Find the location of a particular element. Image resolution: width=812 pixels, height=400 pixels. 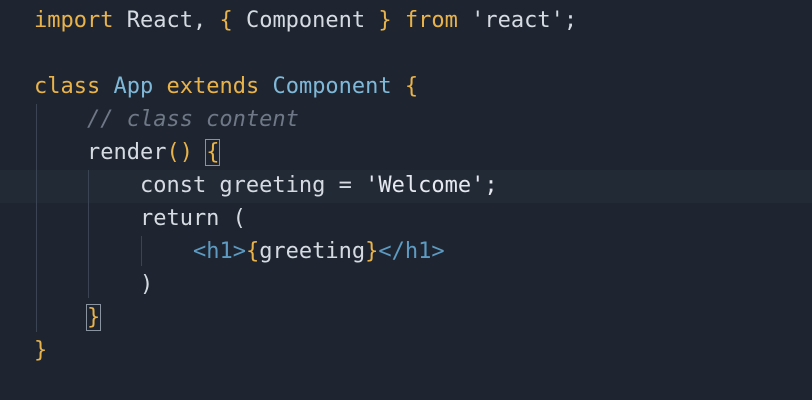

code-line-3: class App extends Component { is located at coordinates (226, 86).